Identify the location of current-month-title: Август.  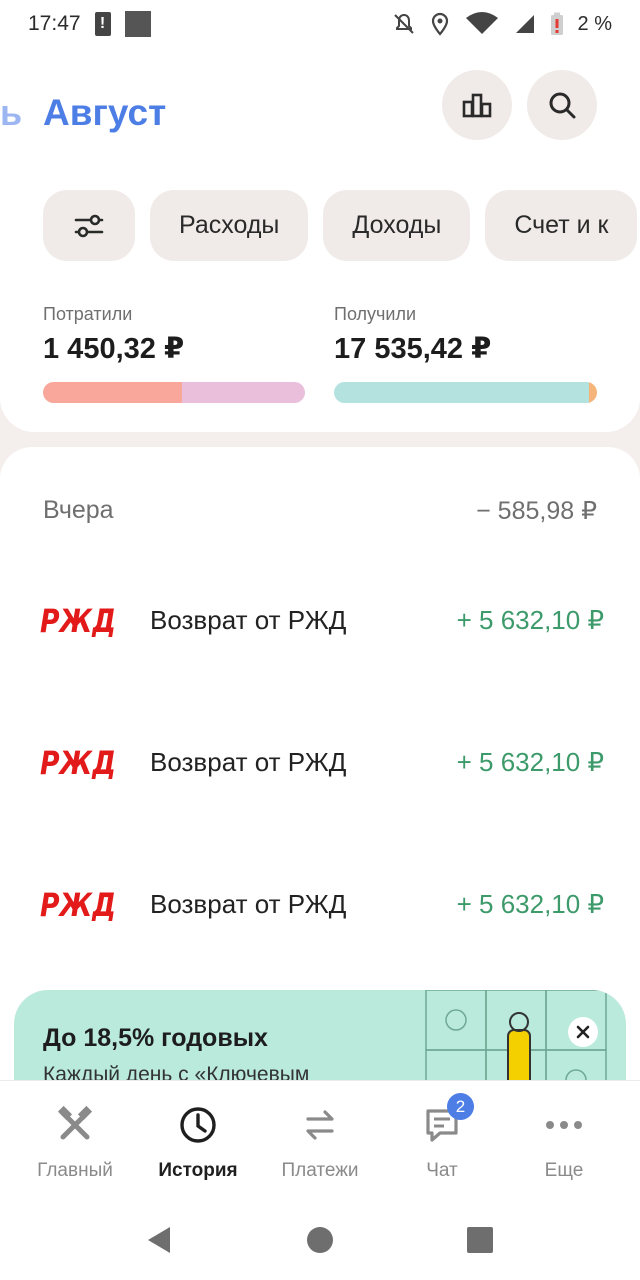
(104, 113).